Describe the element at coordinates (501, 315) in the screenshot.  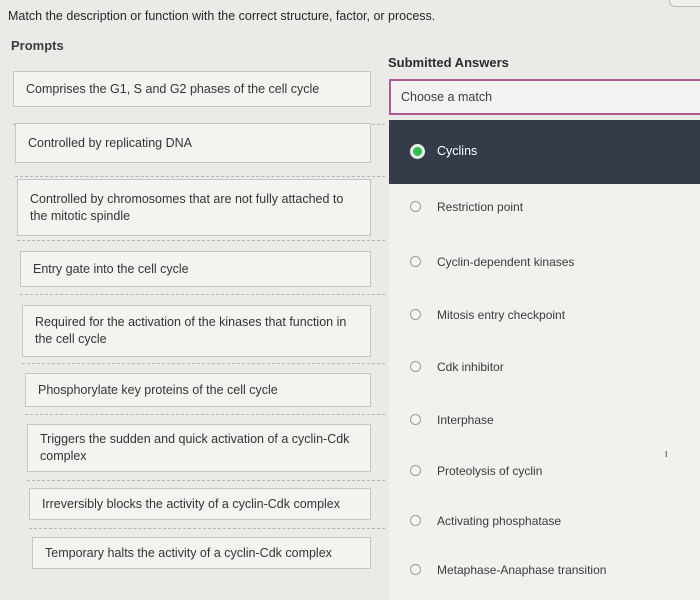
I see `option-label: Mitosis entry checkpoint` at that location.